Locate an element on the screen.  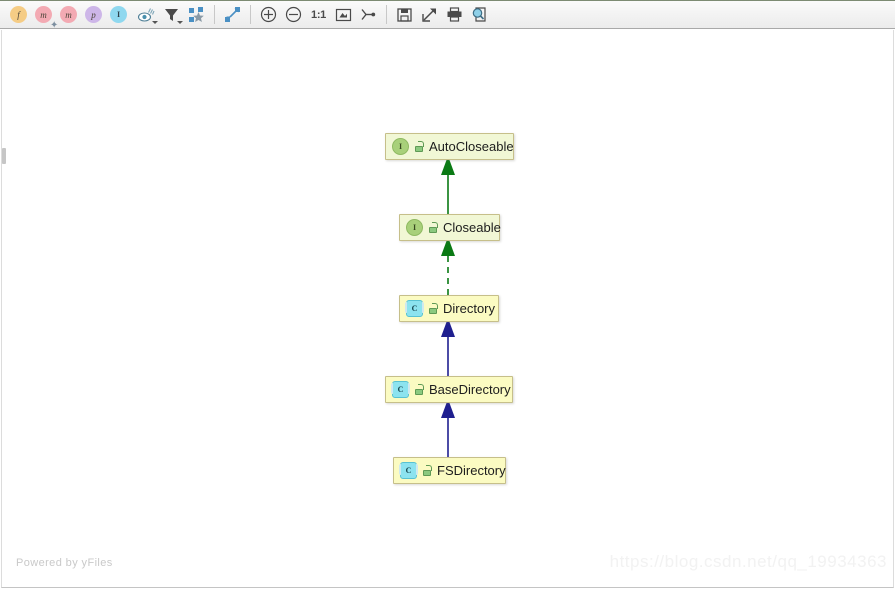
node-star-icon is located at coordinates (196, 14).